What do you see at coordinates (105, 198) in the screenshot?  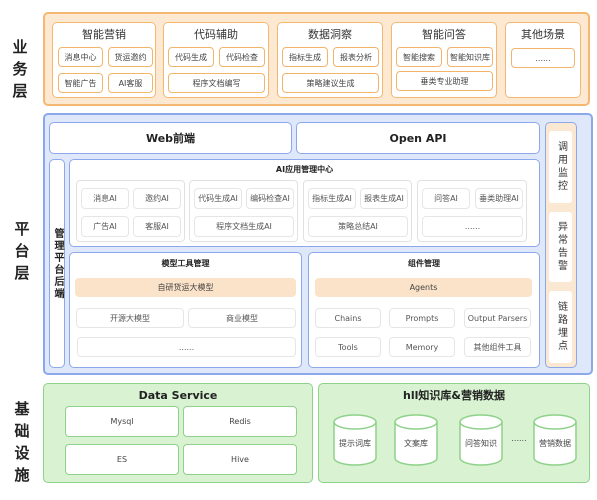 I see `ai-app-item: 消息AI` at bounding box center [105, 198].